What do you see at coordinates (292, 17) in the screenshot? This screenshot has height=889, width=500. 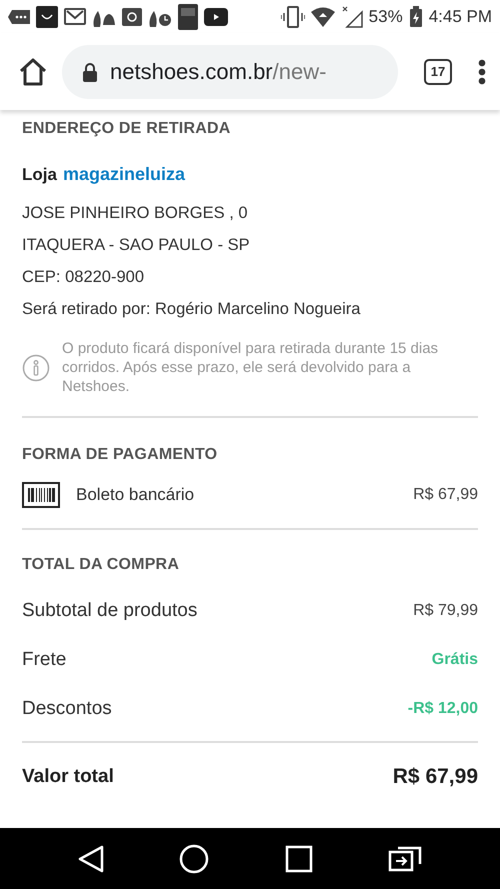 I see `vibrate-icon` at bounding box center [292, 17].